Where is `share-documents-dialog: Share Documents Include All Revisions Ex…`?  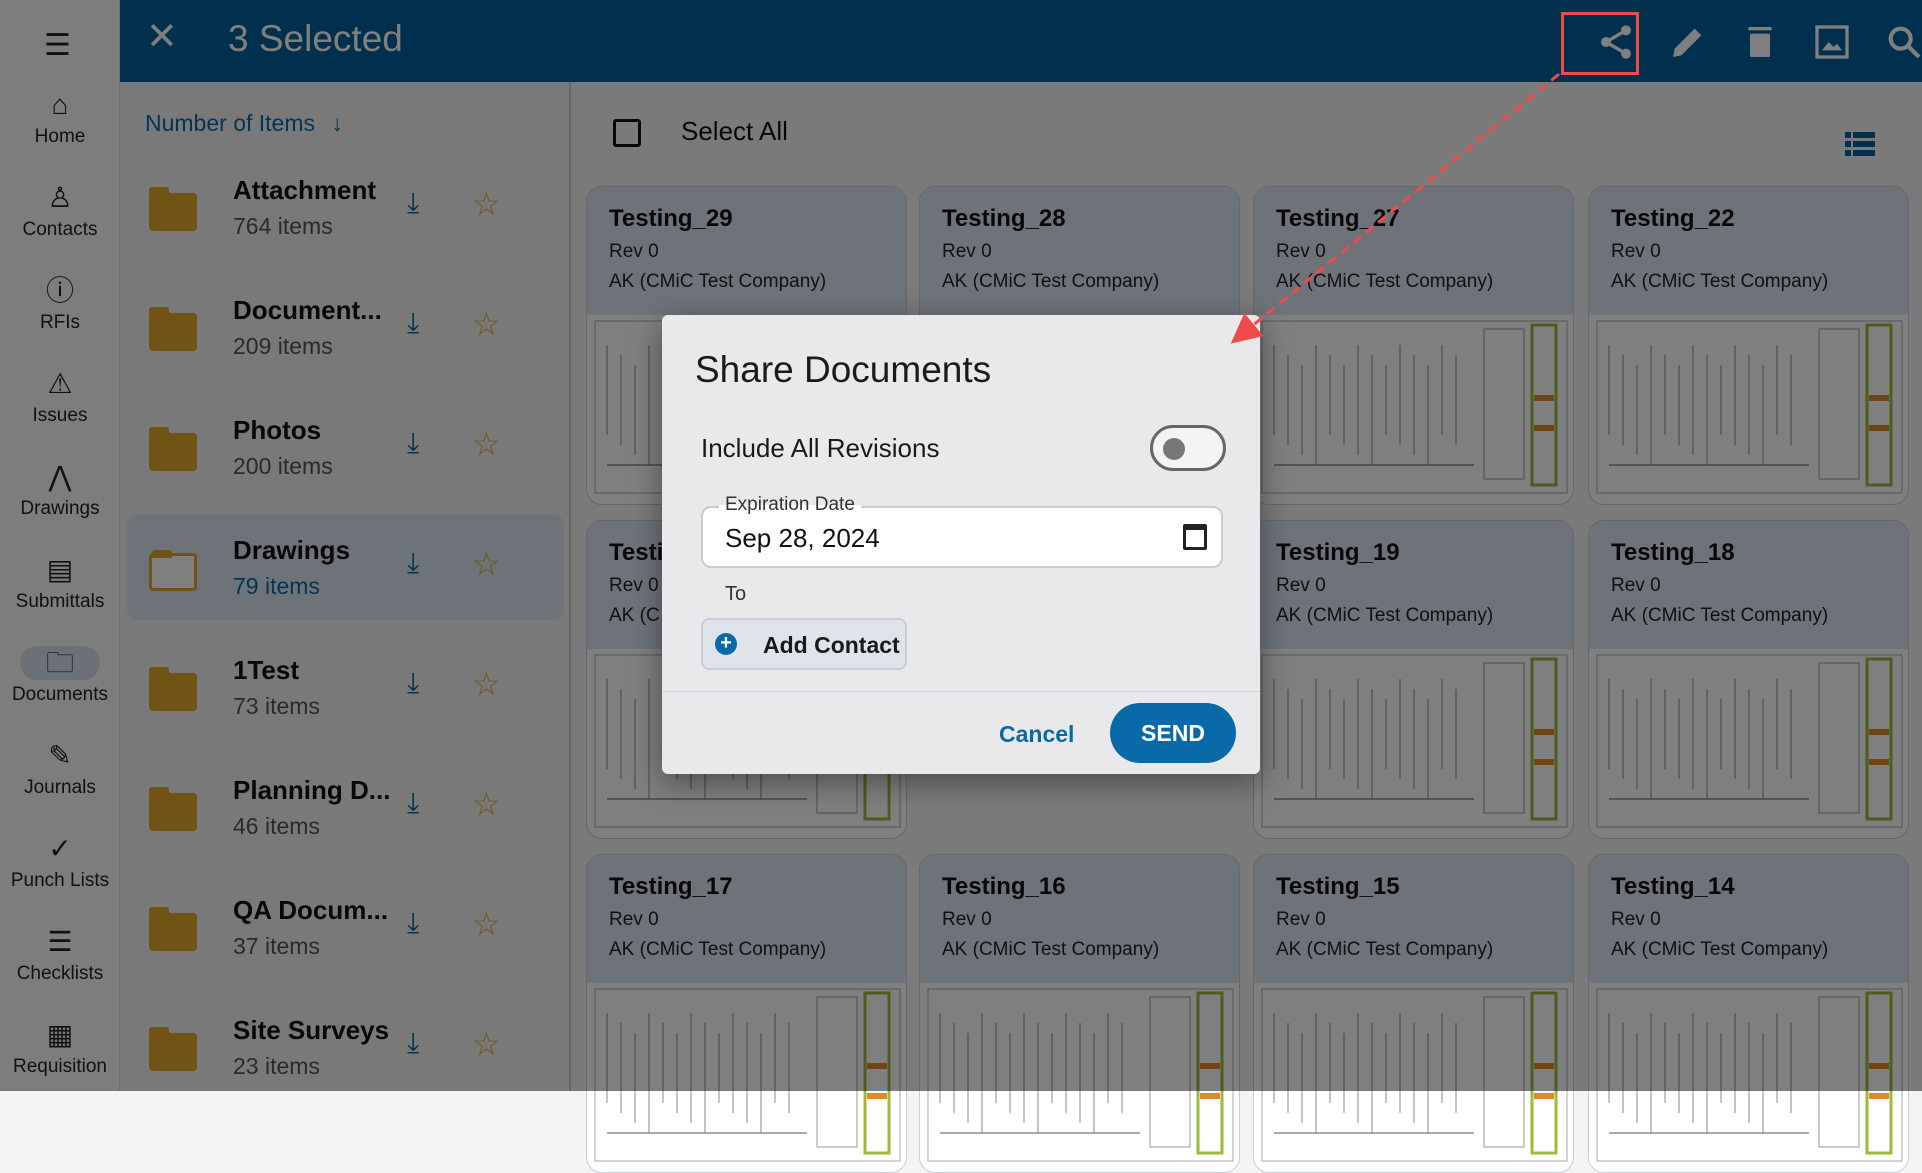 share-documents-dialog: Share Documents Include All Revisions Ex… is located at coordinates (961, 544).